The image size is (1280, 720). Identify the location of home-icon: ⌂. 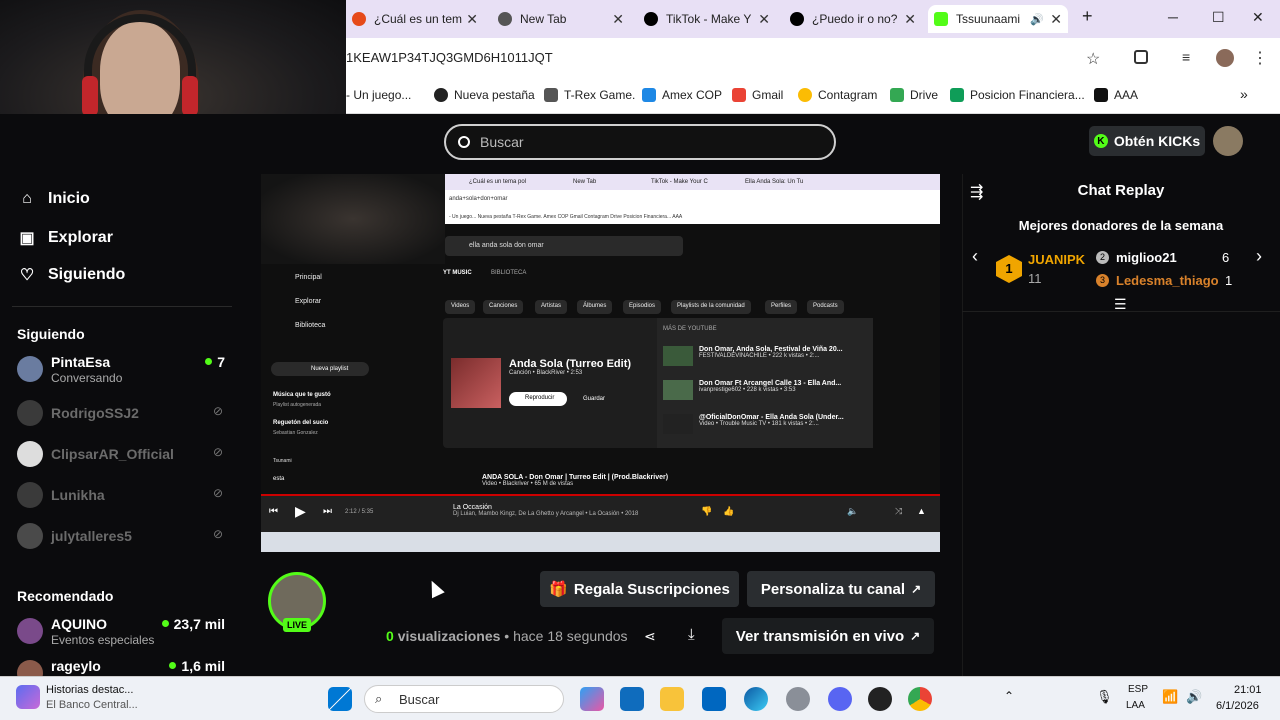
(27, 198).